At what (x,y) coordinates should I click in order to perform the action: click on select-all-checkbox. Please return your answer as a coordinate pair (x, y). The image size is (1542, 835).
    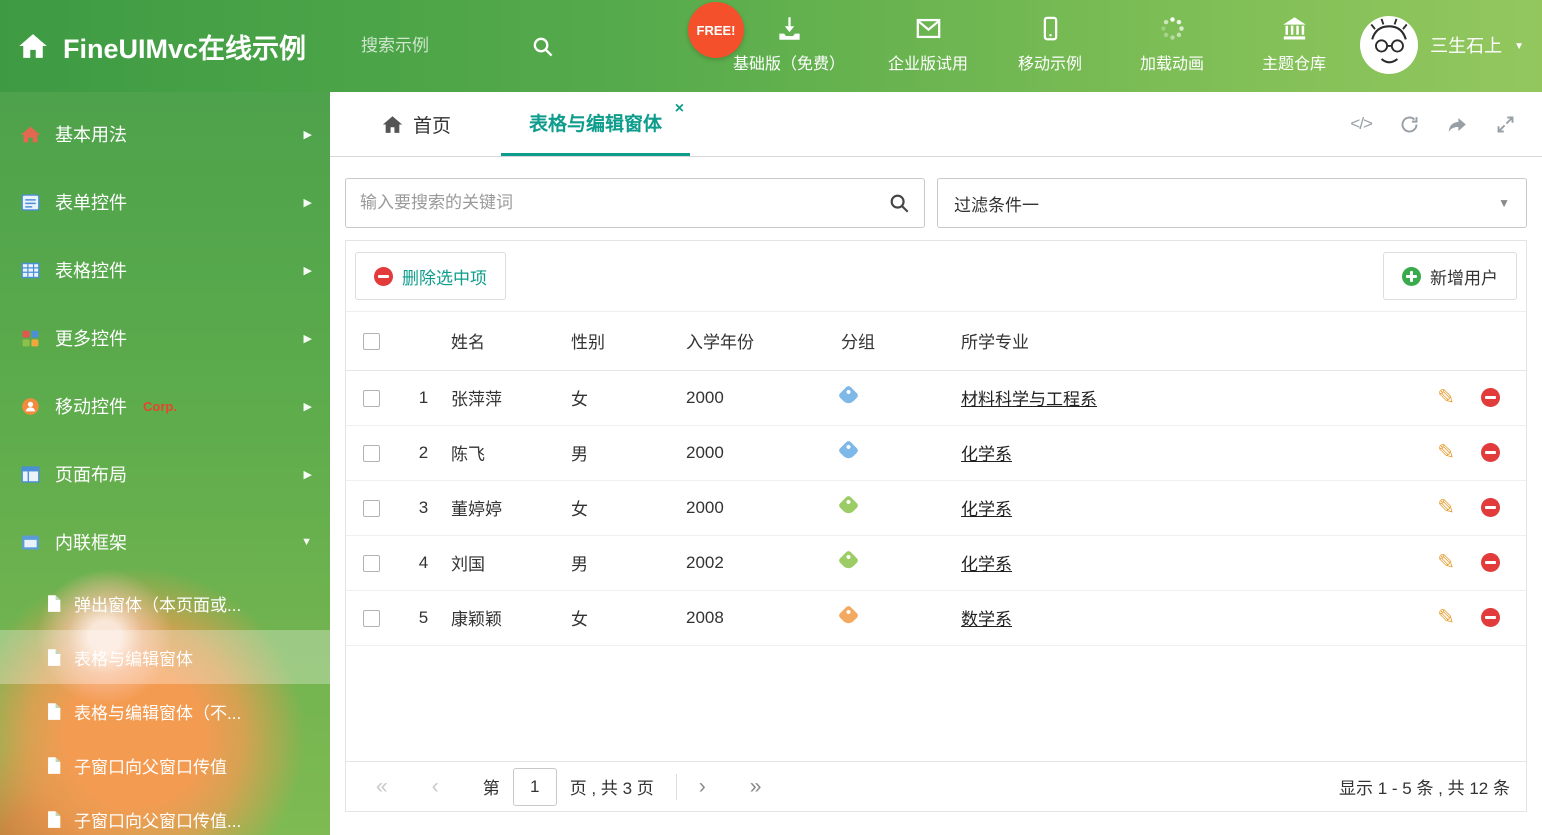
    Looking at the image, I should click on (371, 341).